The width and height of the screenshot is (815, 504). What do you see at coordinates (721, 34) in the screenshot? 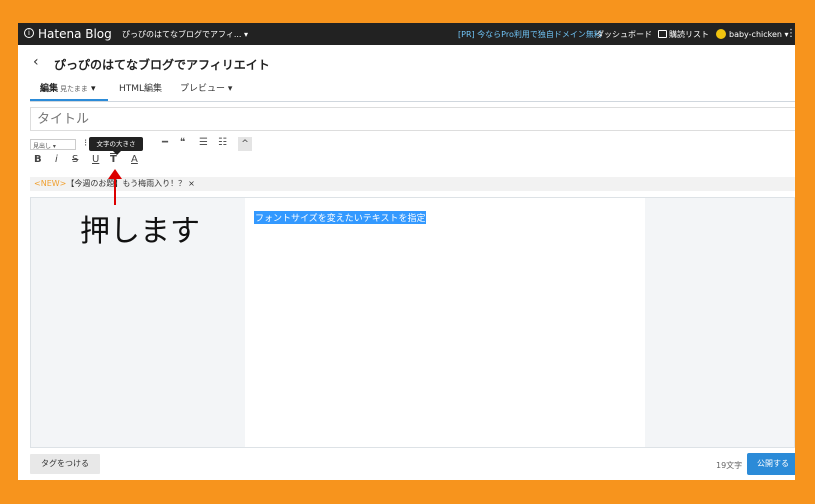
I see `avatar` at bounding box center [721, 34].